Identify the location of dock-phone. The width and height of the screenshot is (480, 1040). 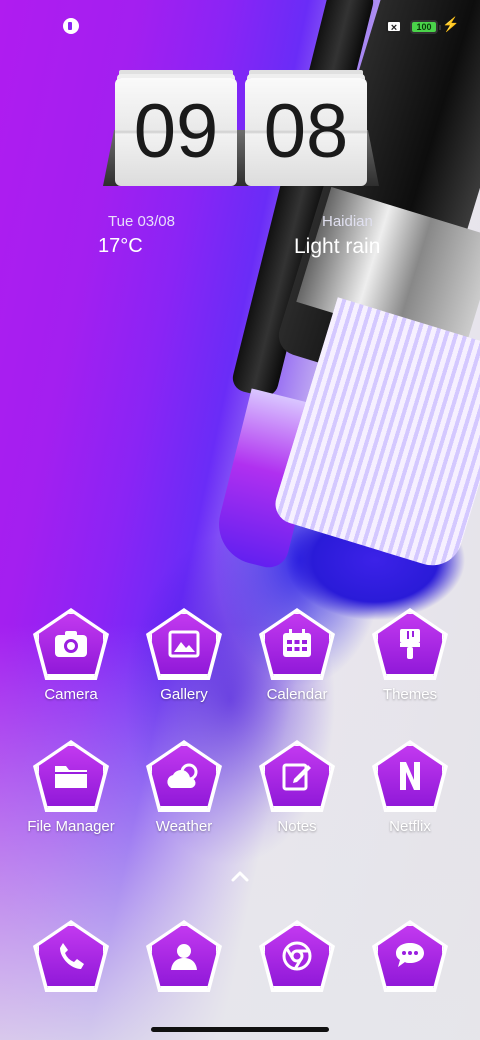
(71, 977).